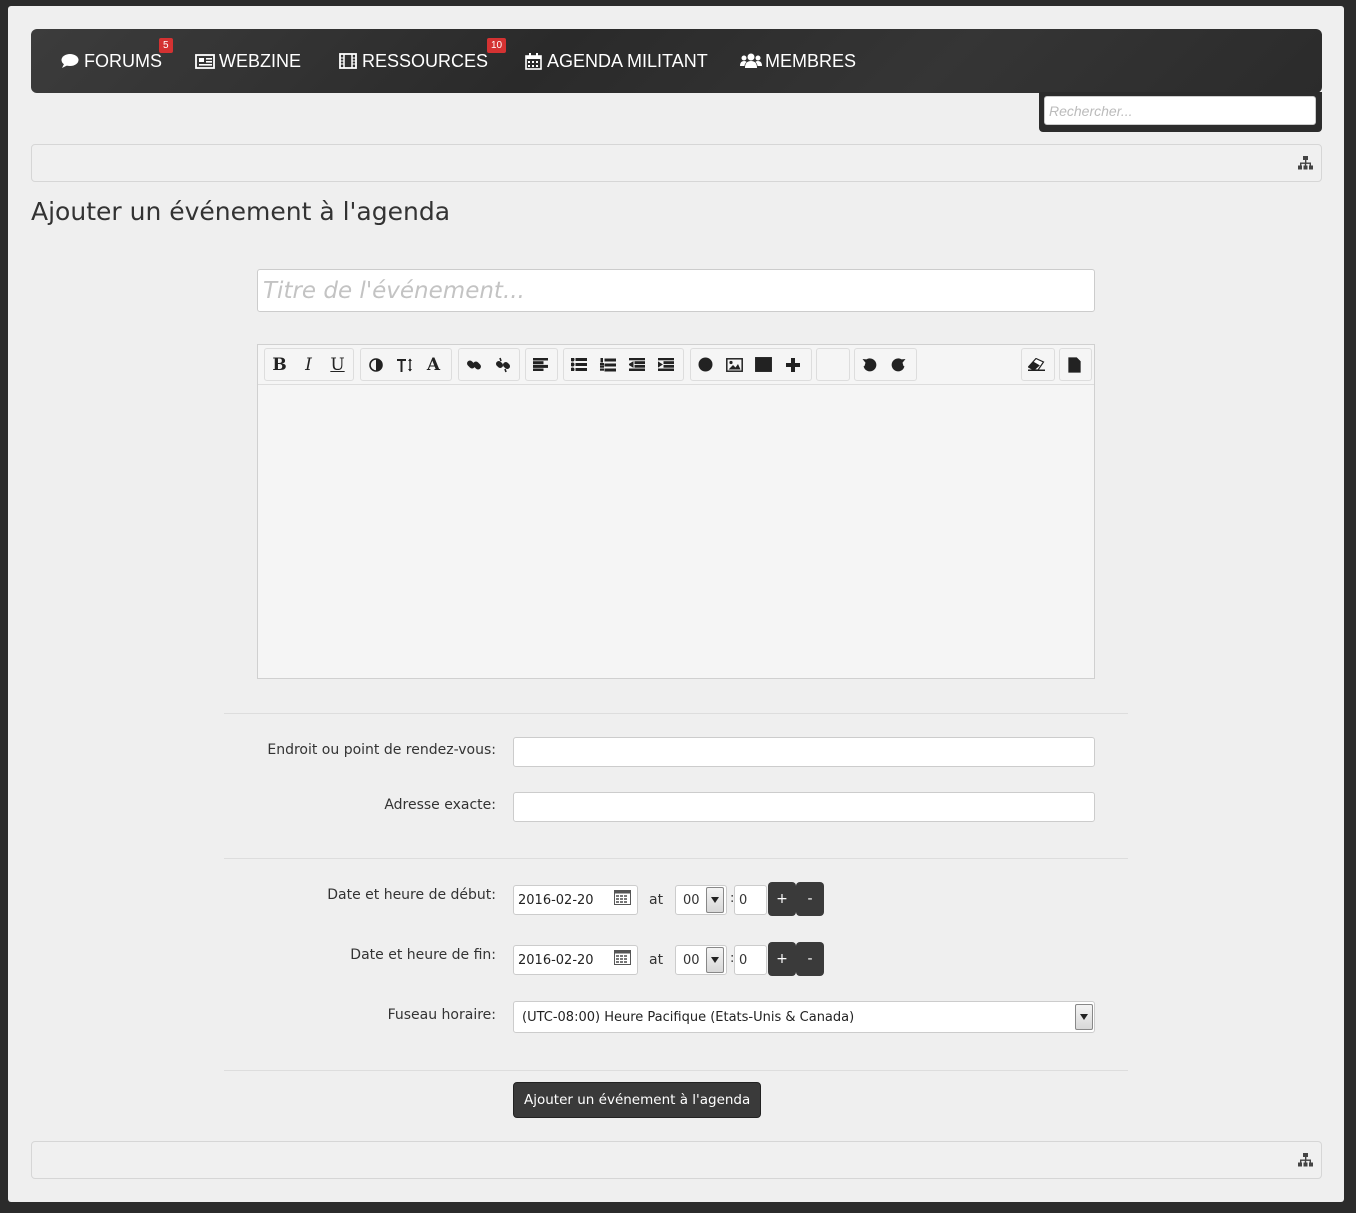  I want to click on nav-webzine-label: WEBZINE, so click(260, 60).